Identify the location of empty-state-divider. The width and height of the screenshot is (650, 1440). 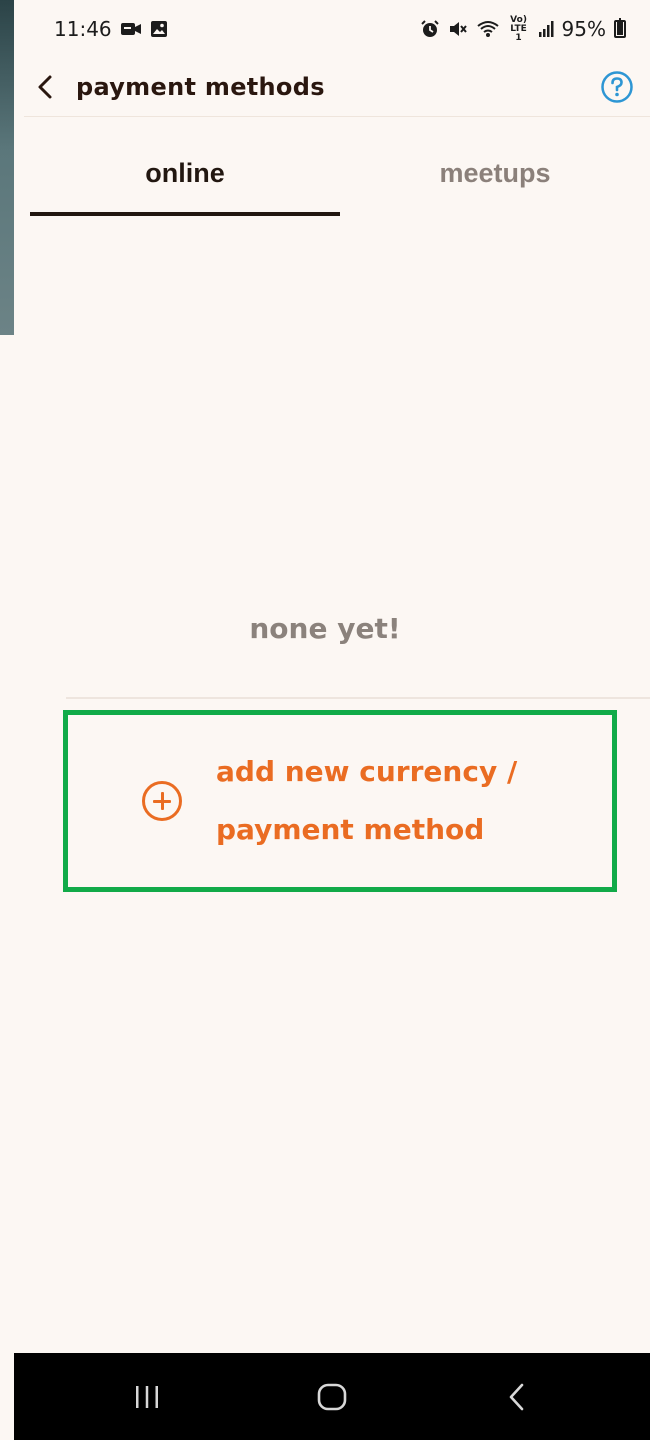
(358, 698).